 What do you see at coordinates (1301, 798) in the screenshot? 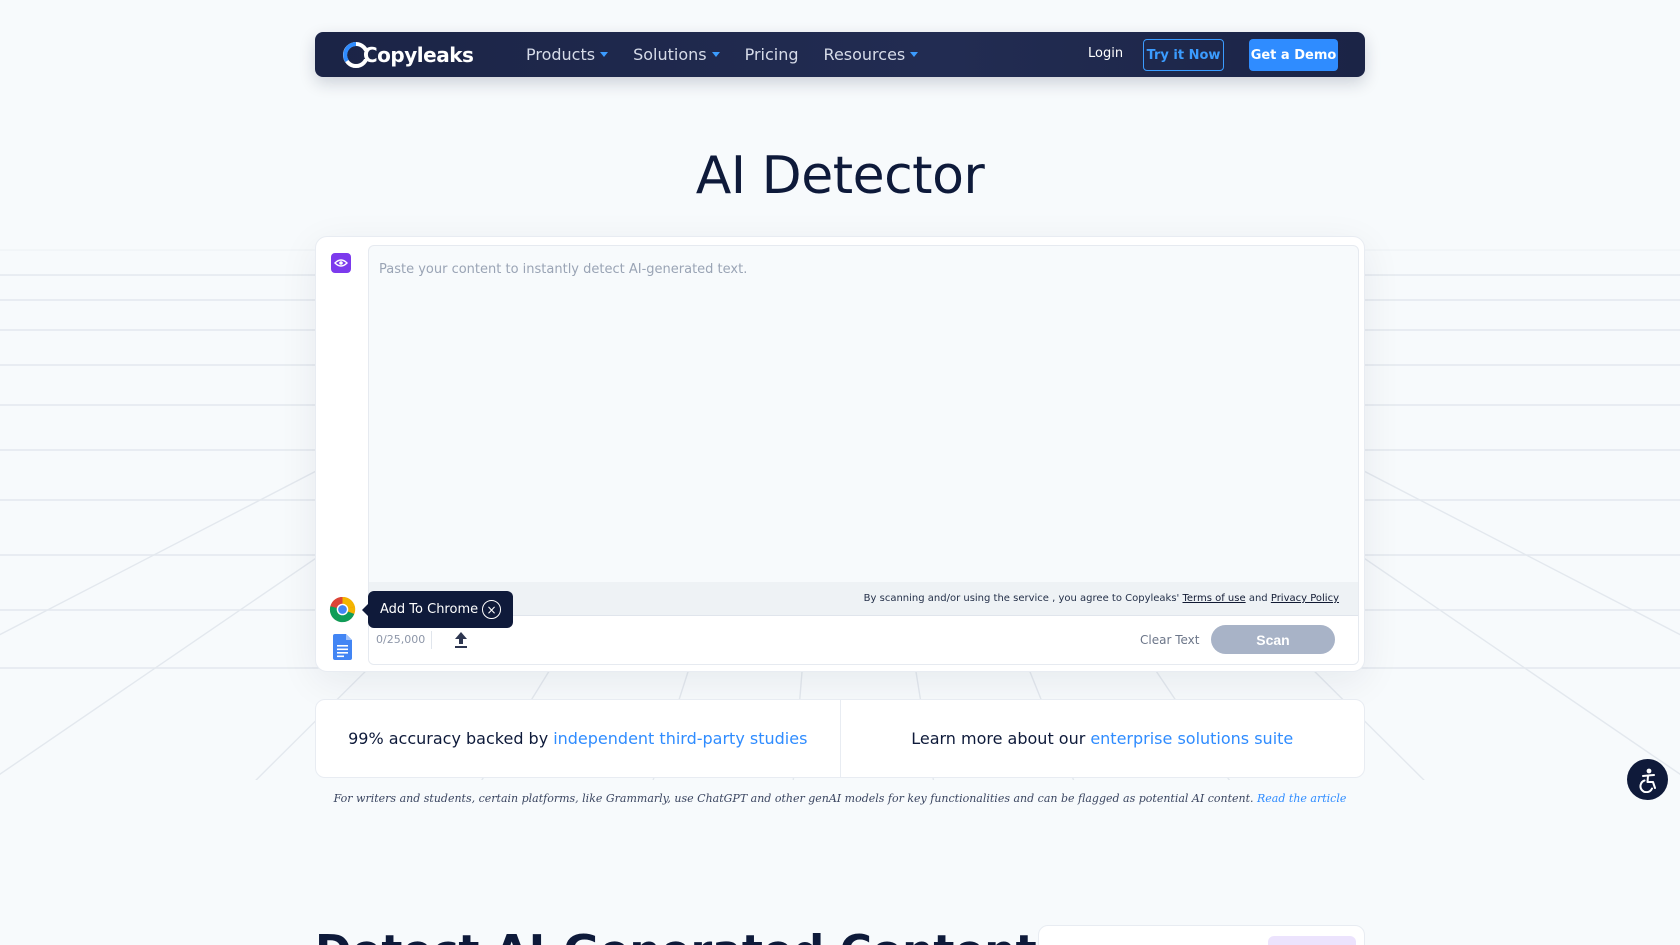
I see `read-the-article-link: Read the article` at bounding box center [1301, 798].